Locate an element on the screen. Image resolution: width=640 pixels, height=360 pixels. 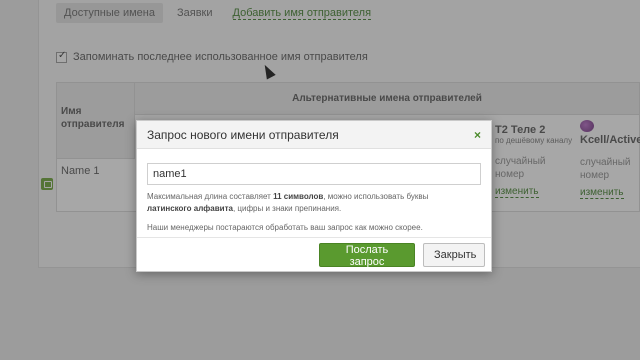
hint-text: , цифры и знаки препинания. is located at coordinates (287, 208).